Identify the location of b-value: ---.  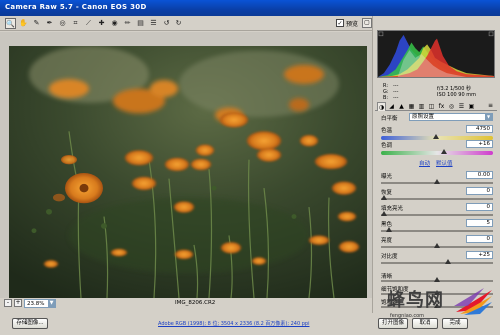
(396, 98).